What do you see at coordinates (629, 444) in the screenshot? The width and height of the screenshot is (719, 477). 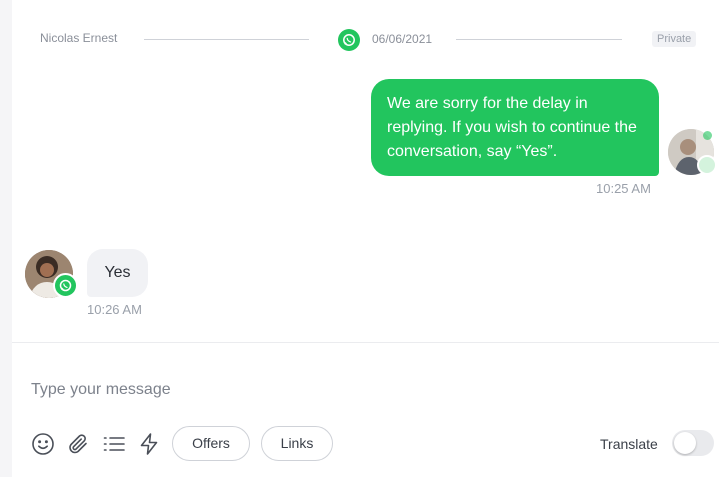 I see `translate-label: Translate` at bounding box center [629, 444].